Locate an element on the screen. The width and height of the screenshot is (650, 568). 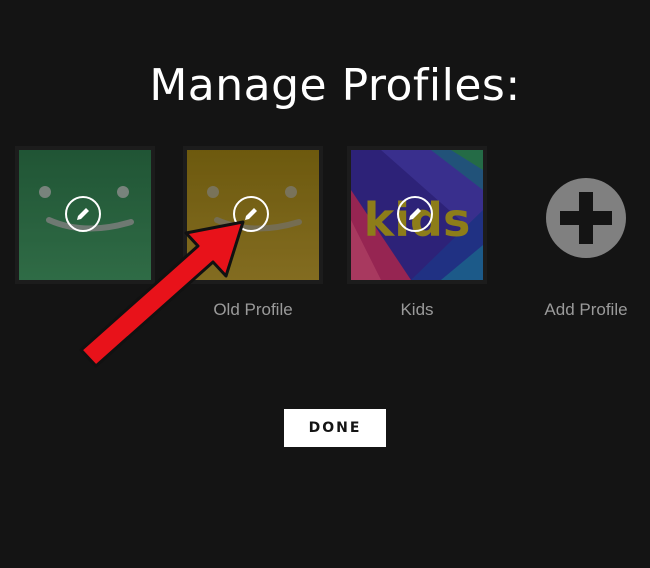
profile-name: Old Profile is located at coordinates (253, 309).